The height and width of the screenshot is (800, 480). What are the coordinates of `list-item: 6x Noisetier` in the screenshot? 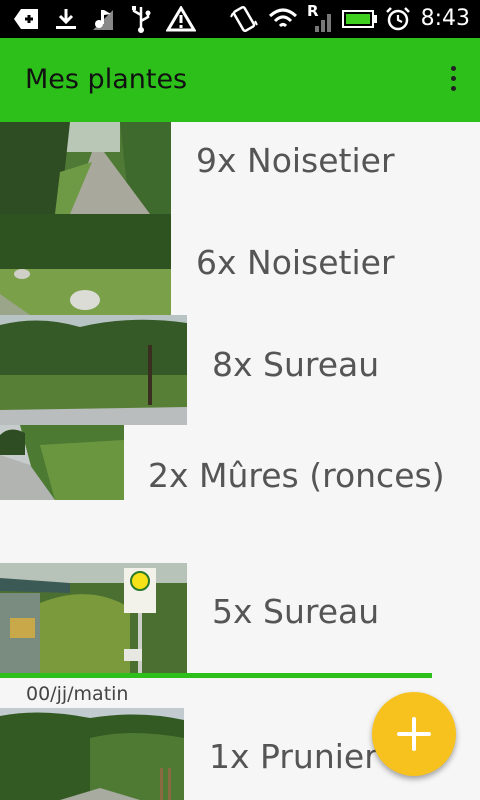 It's located at (240, 264).